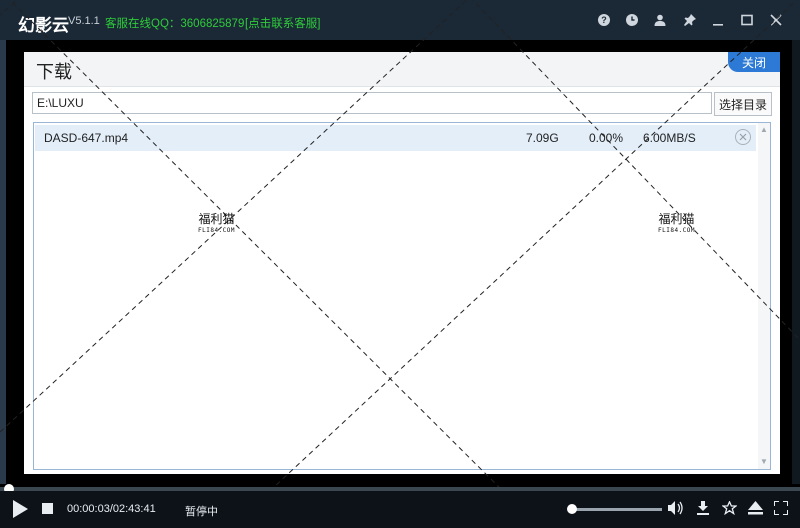 The height and width of the screenshot is (528, 800). I want to click on clock-icon, so click(632, 20).